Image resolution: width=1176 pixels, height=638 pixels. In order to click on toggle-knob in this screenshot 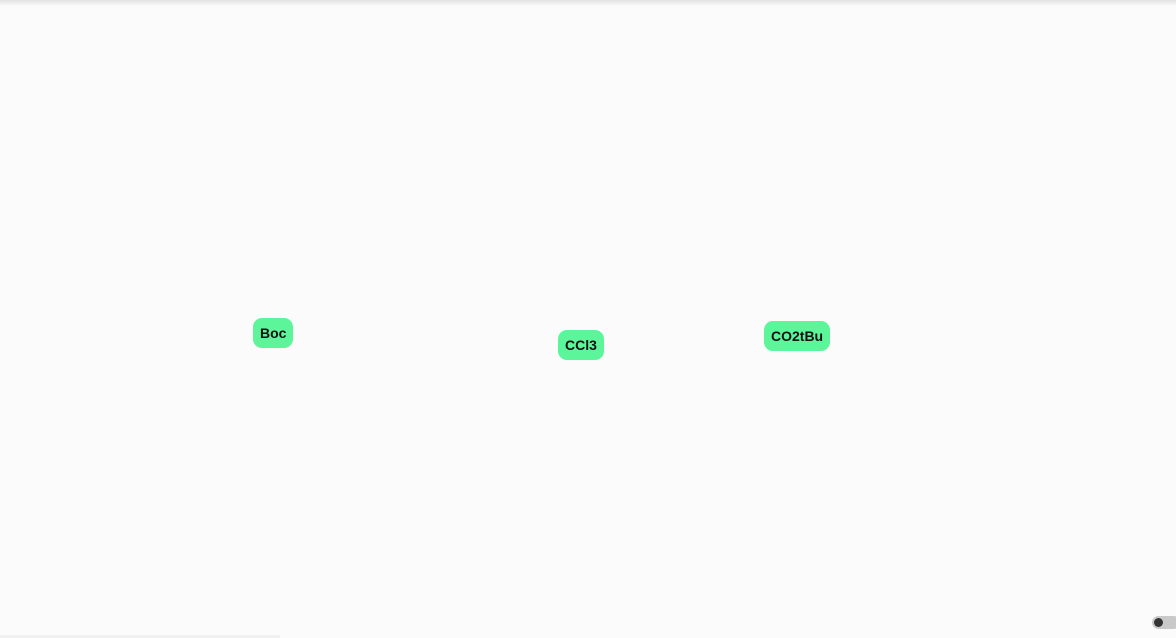, I will do `click(1158, 622)`.